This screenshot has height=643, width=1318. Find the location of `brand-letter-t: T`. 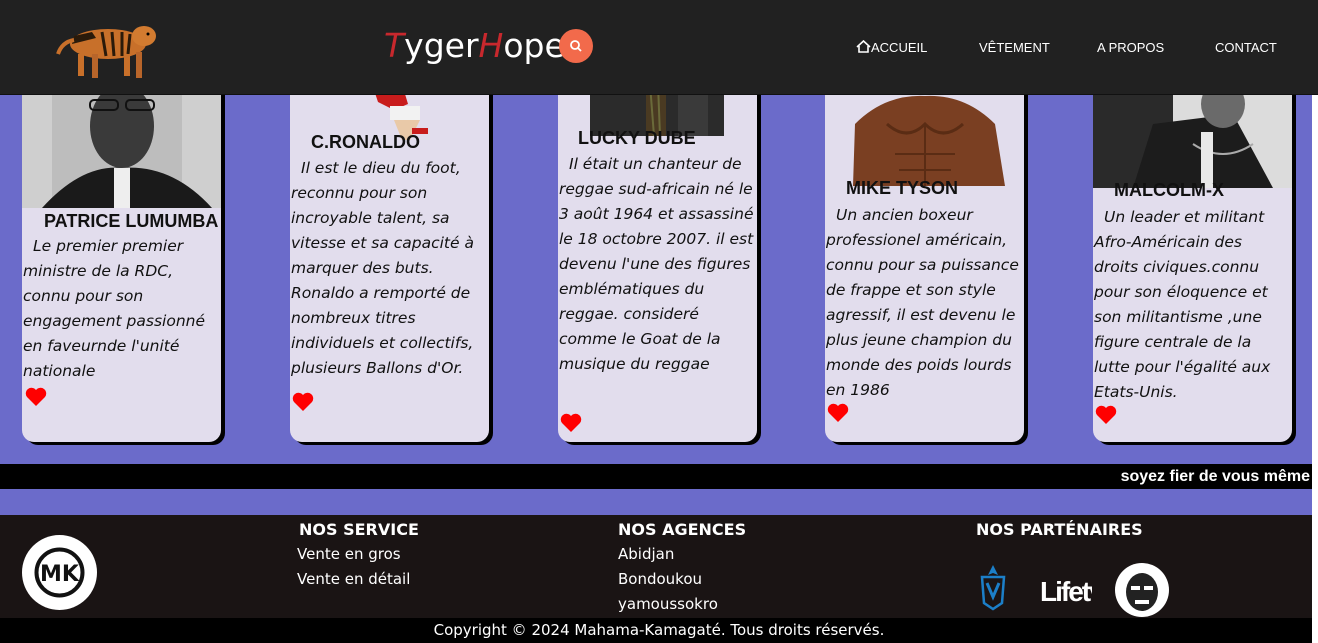

brand-letter-t: T is located at coordinates (394, 45).